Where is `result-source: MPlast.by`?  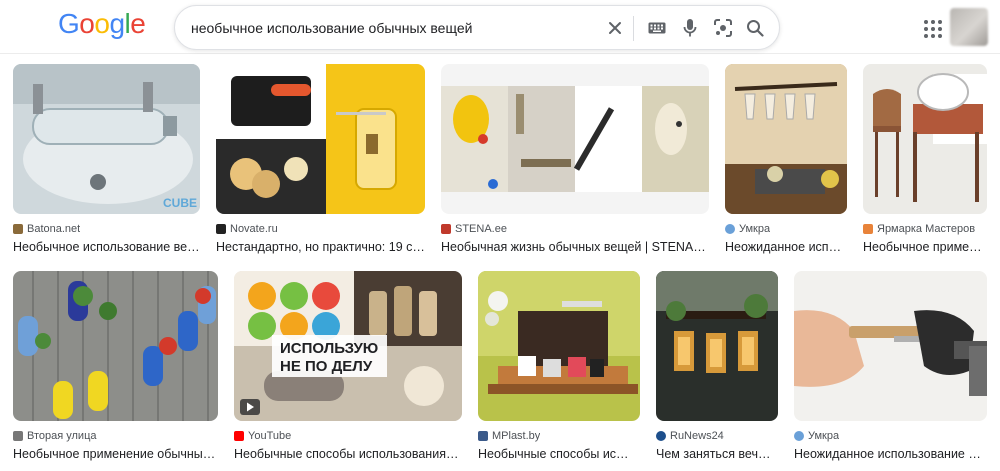 result-source: MPlast.by is located at coordinates (509, 436).